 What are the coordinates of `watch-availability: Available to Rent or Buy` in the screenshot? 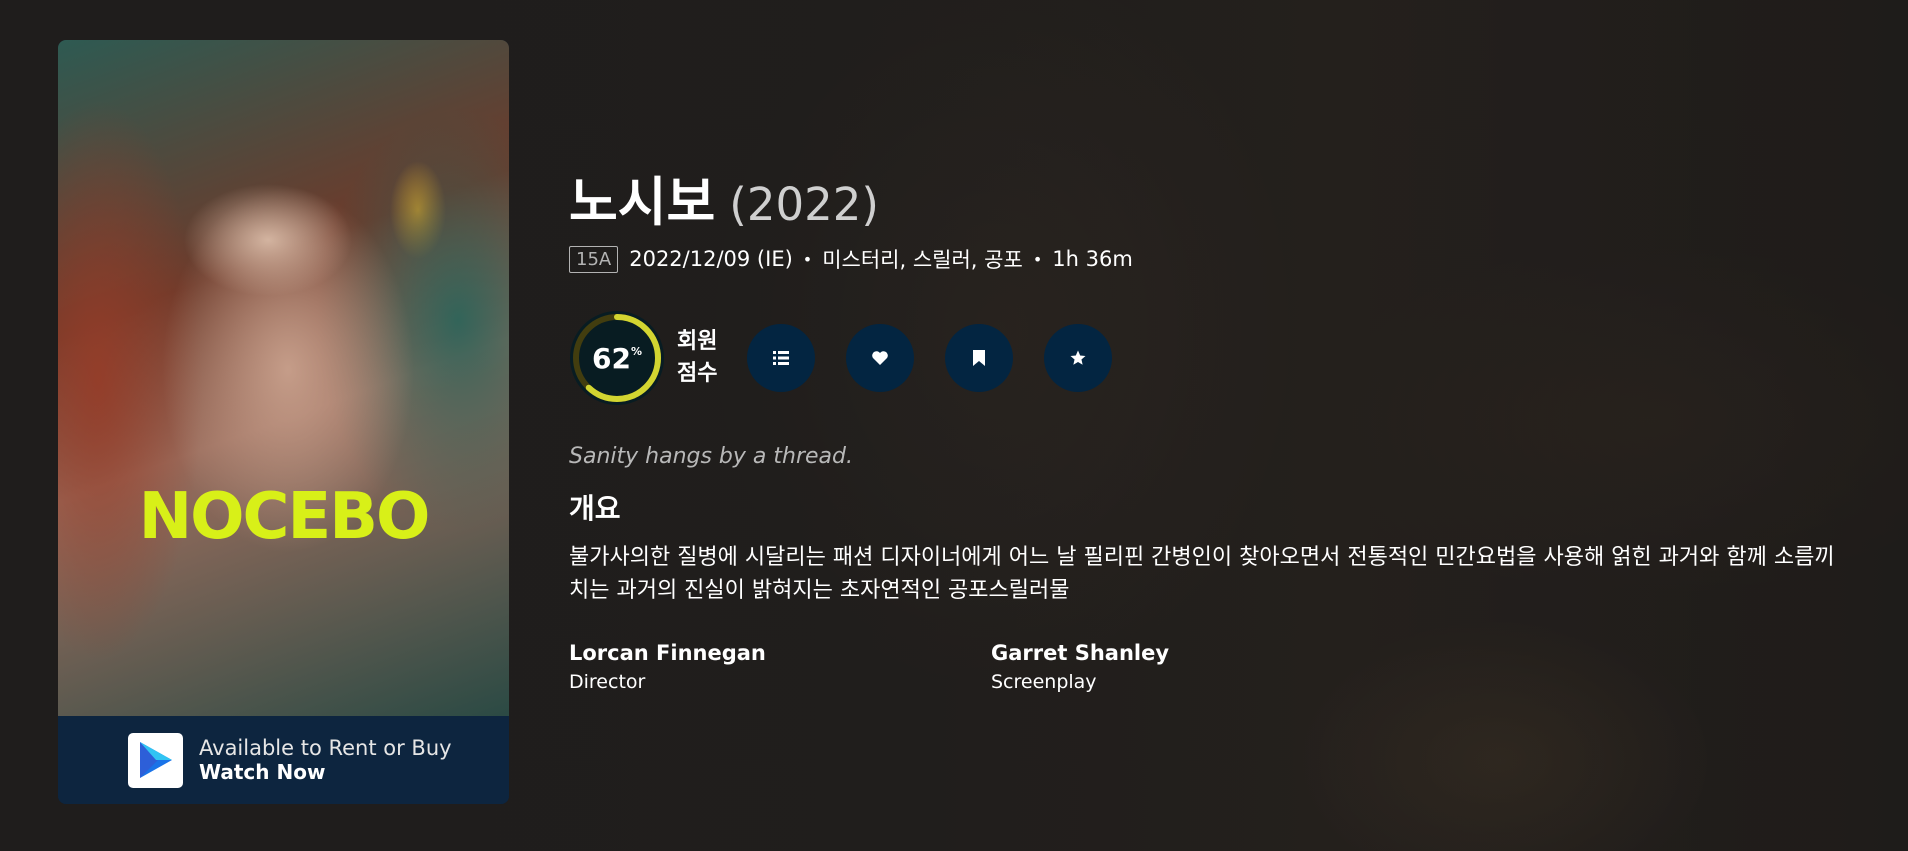 It's located at (325, 748).